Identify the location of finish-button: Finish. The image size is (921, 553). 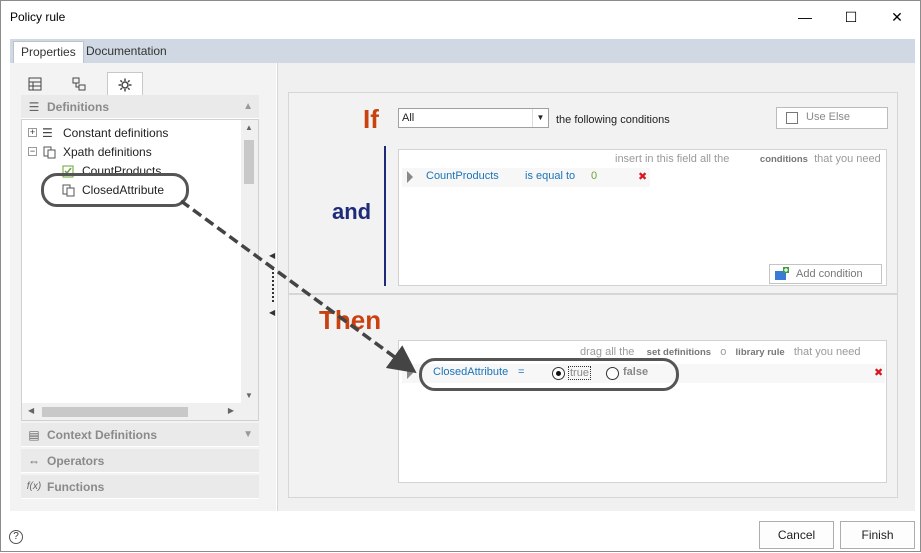
(877, 535).